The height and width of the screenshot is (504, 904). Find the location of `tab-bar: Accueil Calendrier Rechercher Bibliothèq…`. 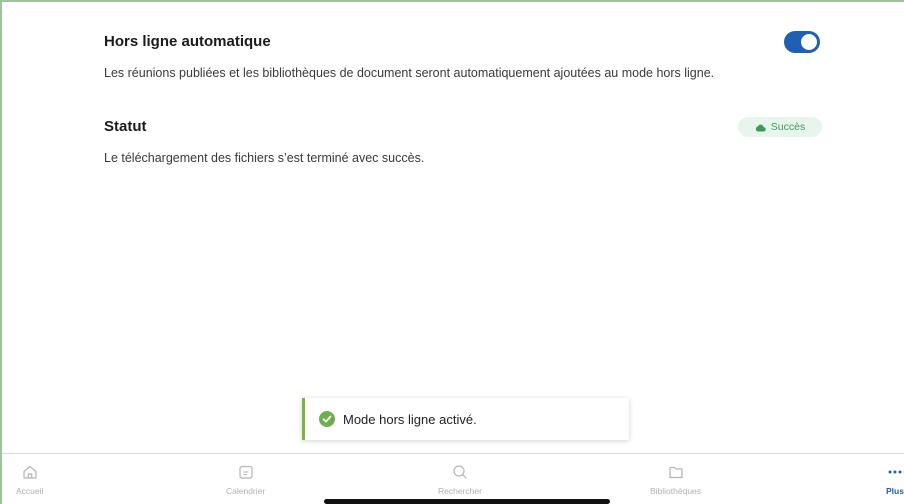

tab-bar: Accueil Calendrier Rechercher Bibliothèq… is located at coordinates (453, 478).